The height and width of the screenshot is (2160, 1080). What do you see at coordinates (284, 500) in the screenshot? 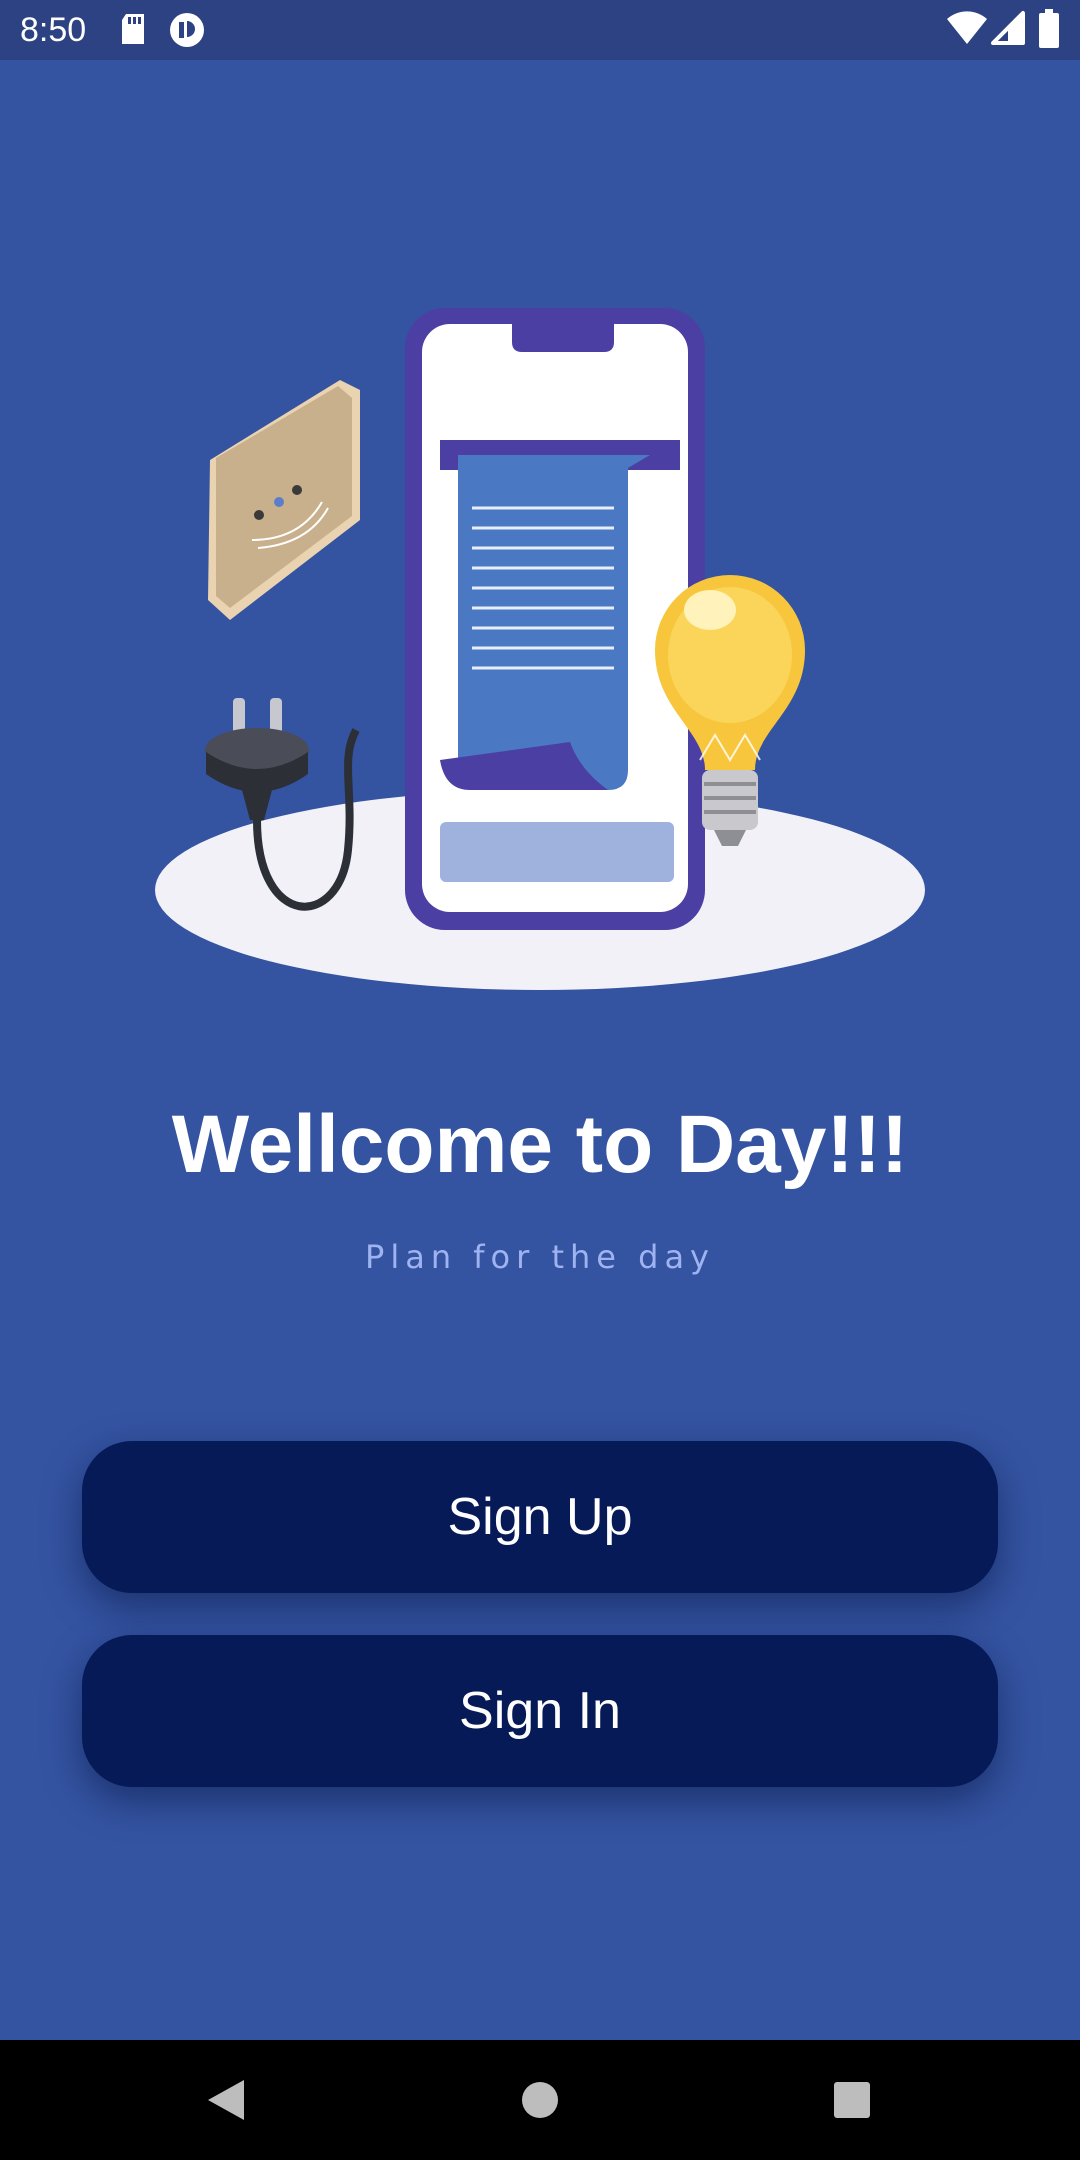
I see `wall-socket-icon` at bounding box center [284, 500].